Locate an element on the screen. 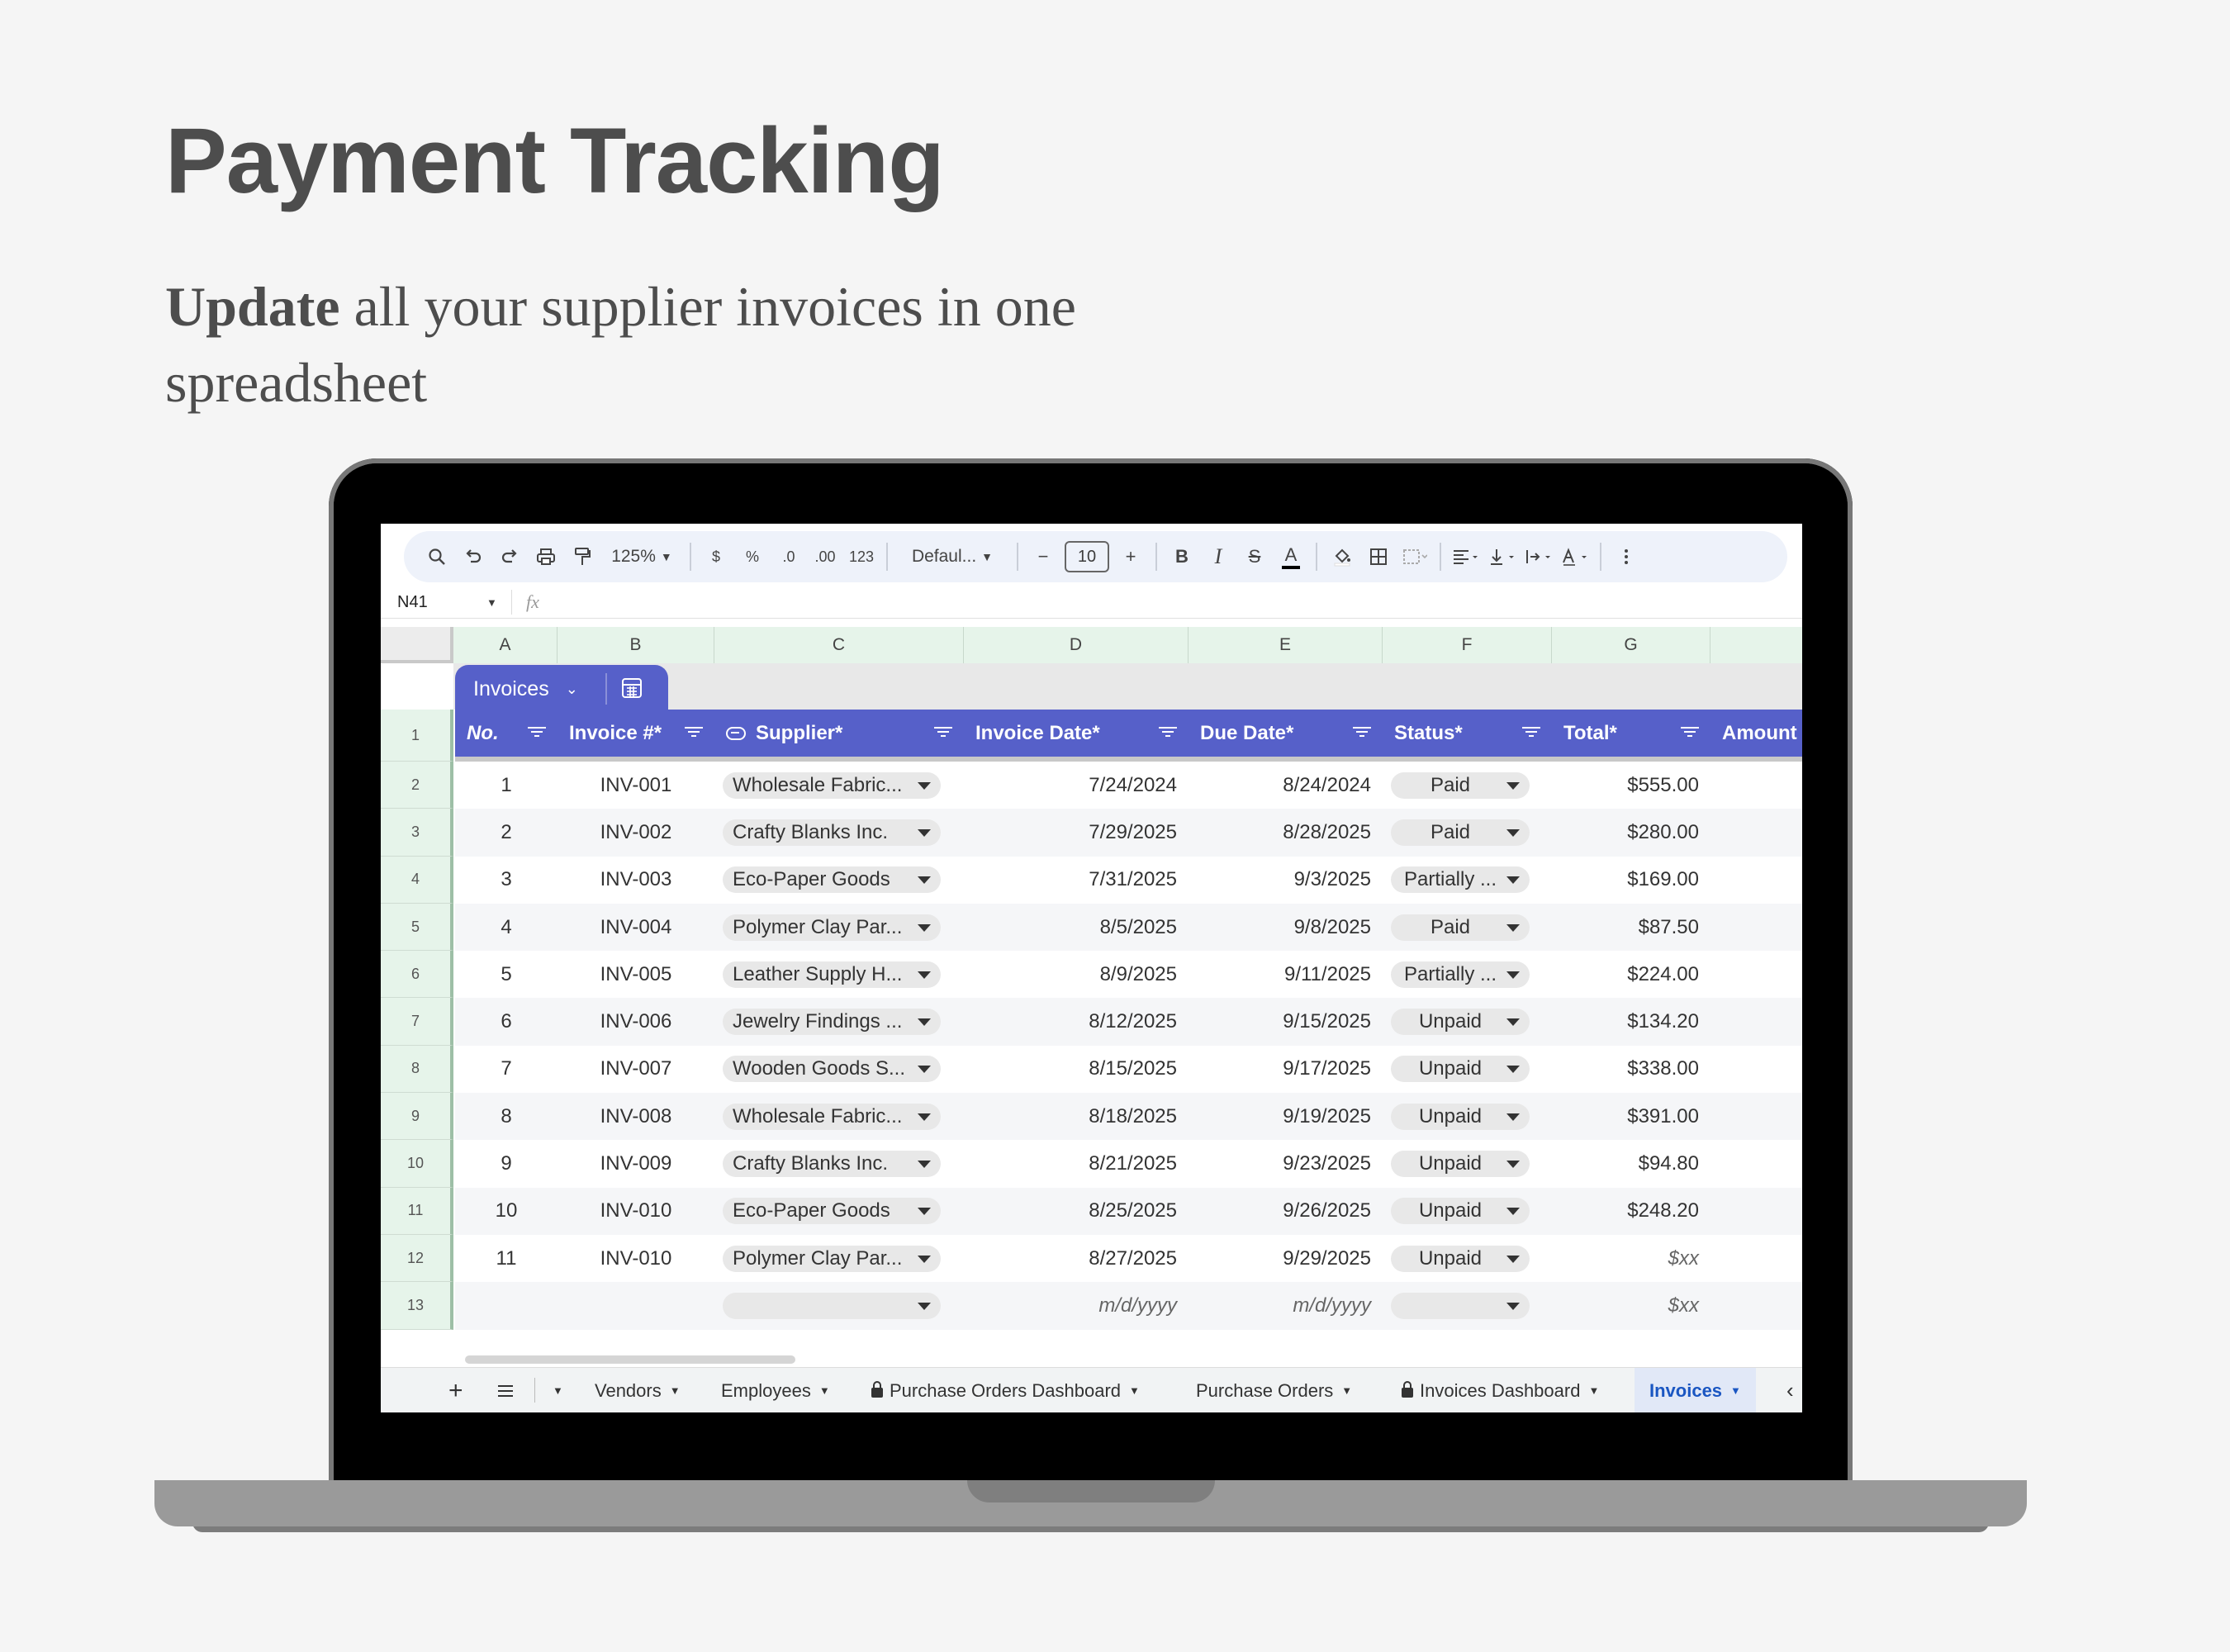 The height and width of the screenshot is (1652, 2230). cell-status: Paid is located at coordinates (1467, 785).